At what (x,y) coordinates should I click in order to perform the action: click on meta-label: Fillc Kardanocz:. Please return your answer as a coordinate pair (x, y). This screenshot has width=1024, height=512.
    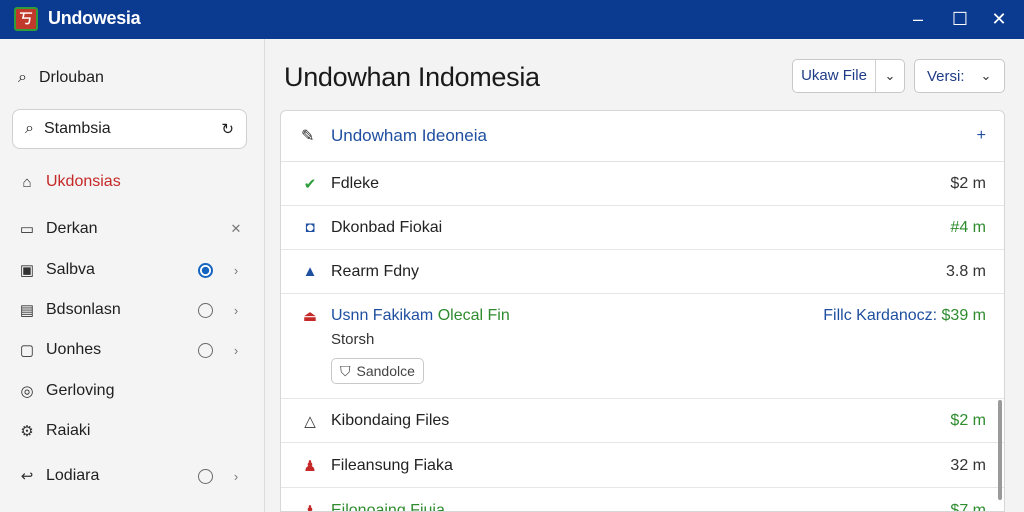
    Looking at the image, I should click on (882, 315).